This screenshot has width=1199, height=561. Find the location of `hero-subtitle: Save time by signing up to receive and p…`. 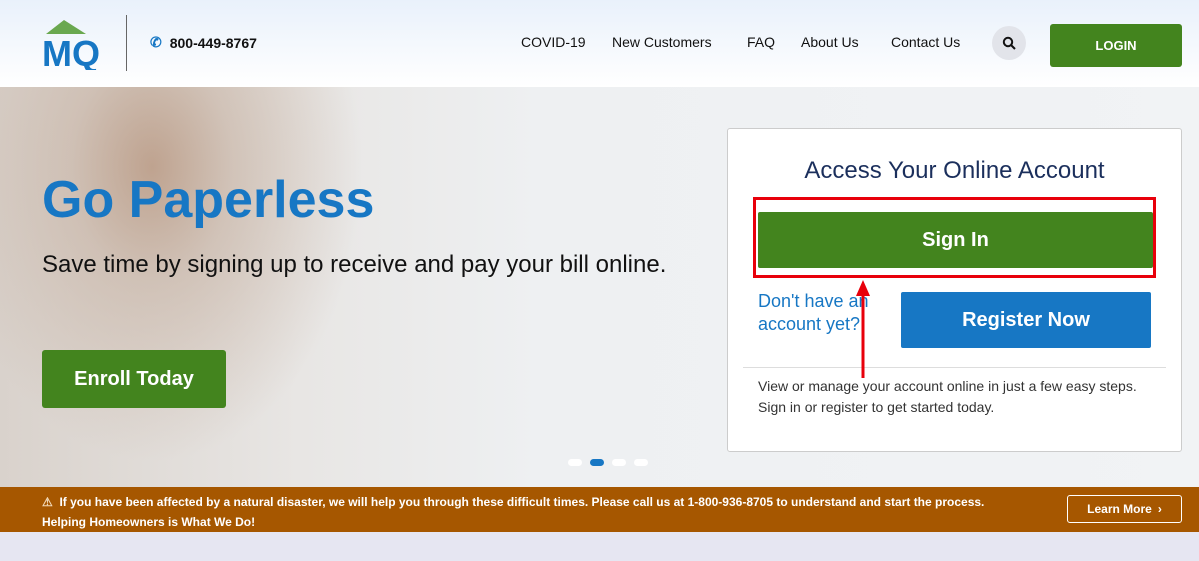

hero-subtitle: Save time by signing up to receive and p… is located at coordinates (354, 264).